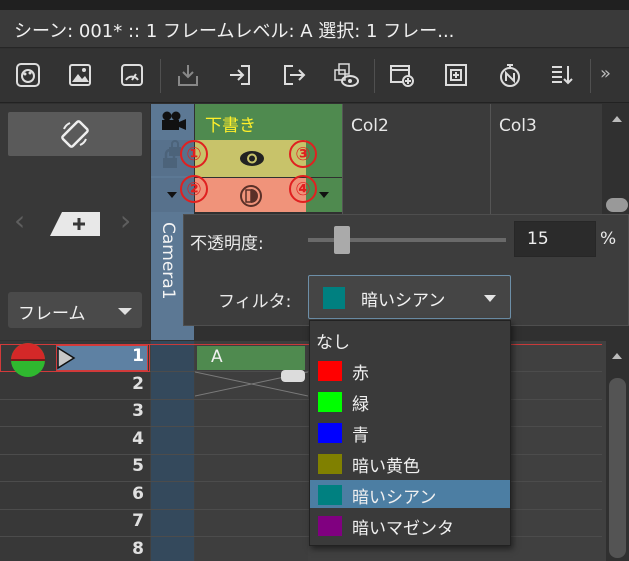 This screenshot has width=629, height=561. What do you see at coordinates (510, 75) in the screenshot?
I see `stopwatch-icon` at bounding box center [510, 75].